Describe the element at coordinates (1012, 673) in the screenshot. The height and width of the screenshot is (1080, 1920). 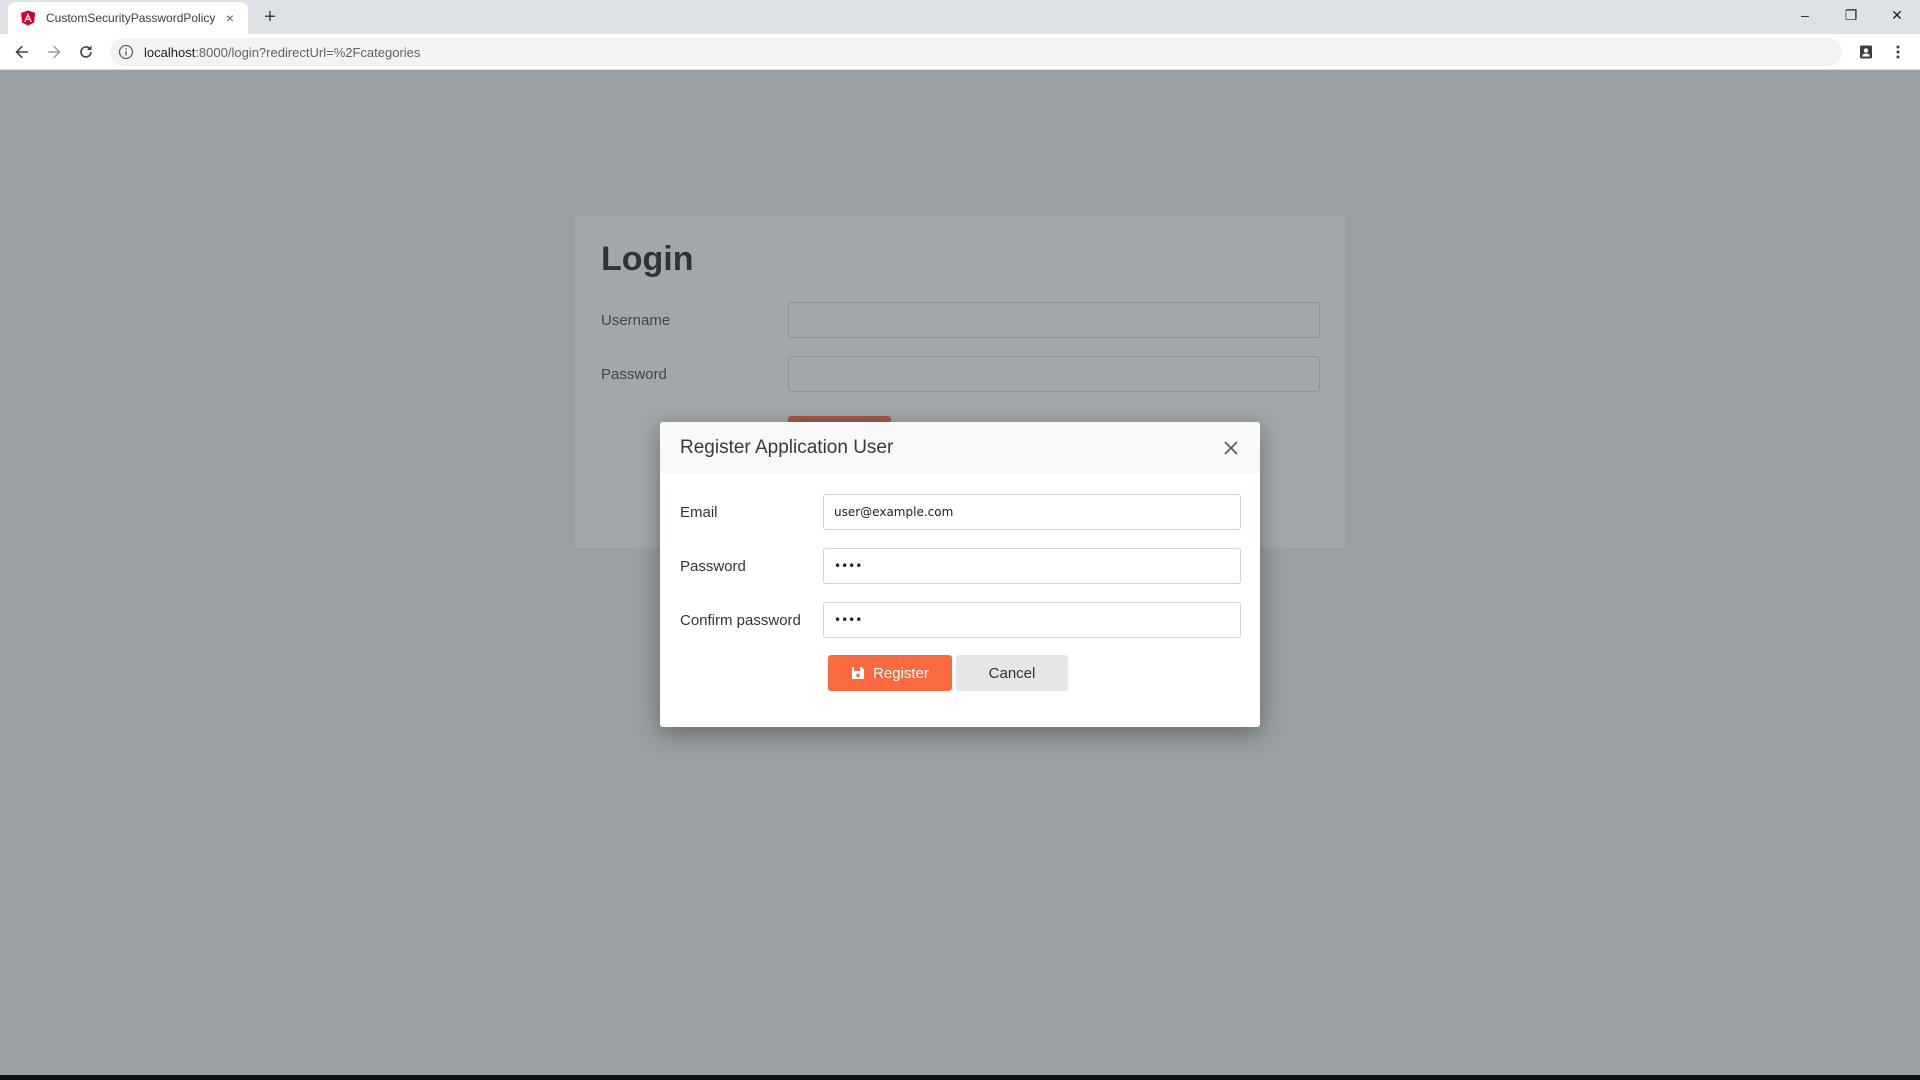
I see `cancel-button: Cancel` at that location.